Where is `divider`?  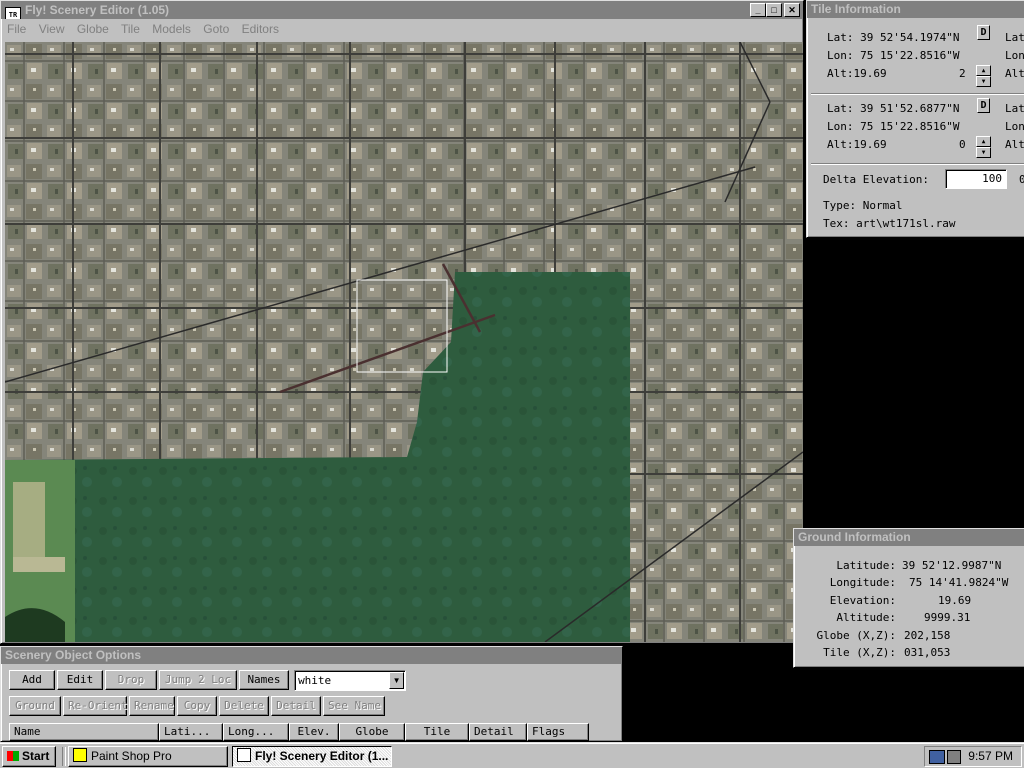
divider is located at coordinates (917, 164).